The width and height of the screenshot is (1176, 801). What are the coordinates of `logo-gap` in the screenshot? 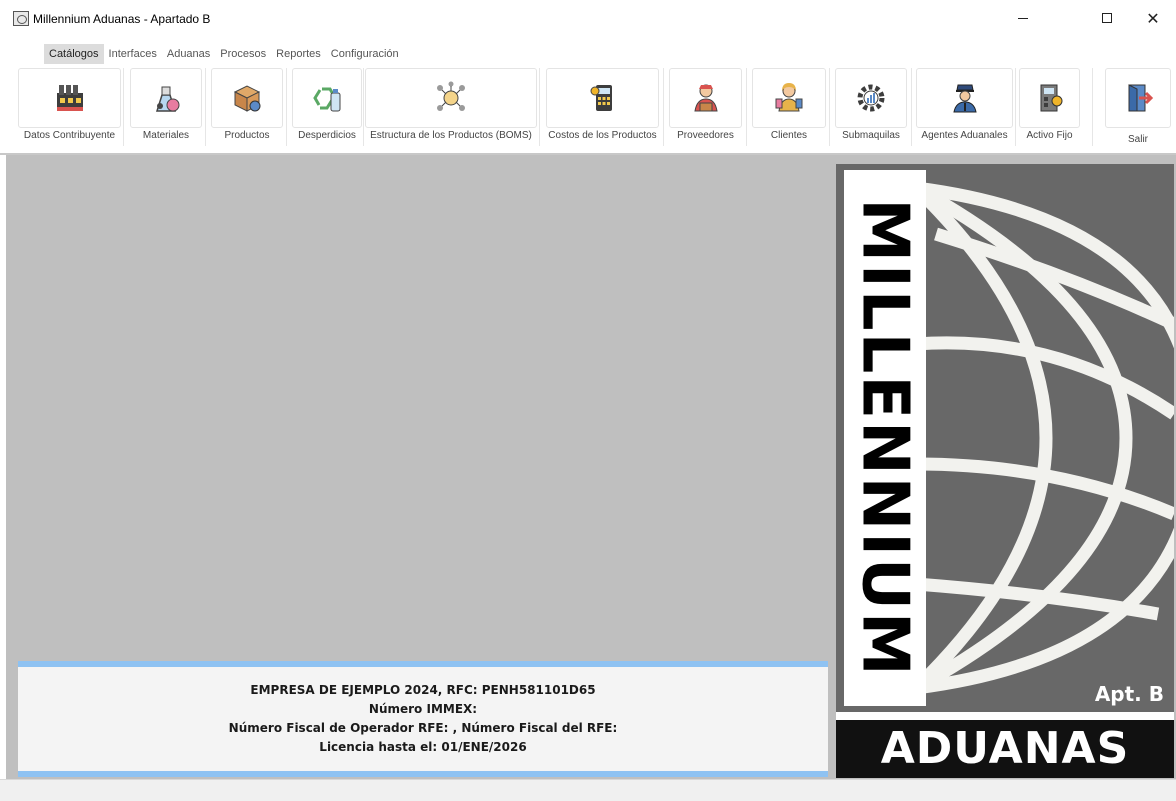 It's located at (1005, 716).